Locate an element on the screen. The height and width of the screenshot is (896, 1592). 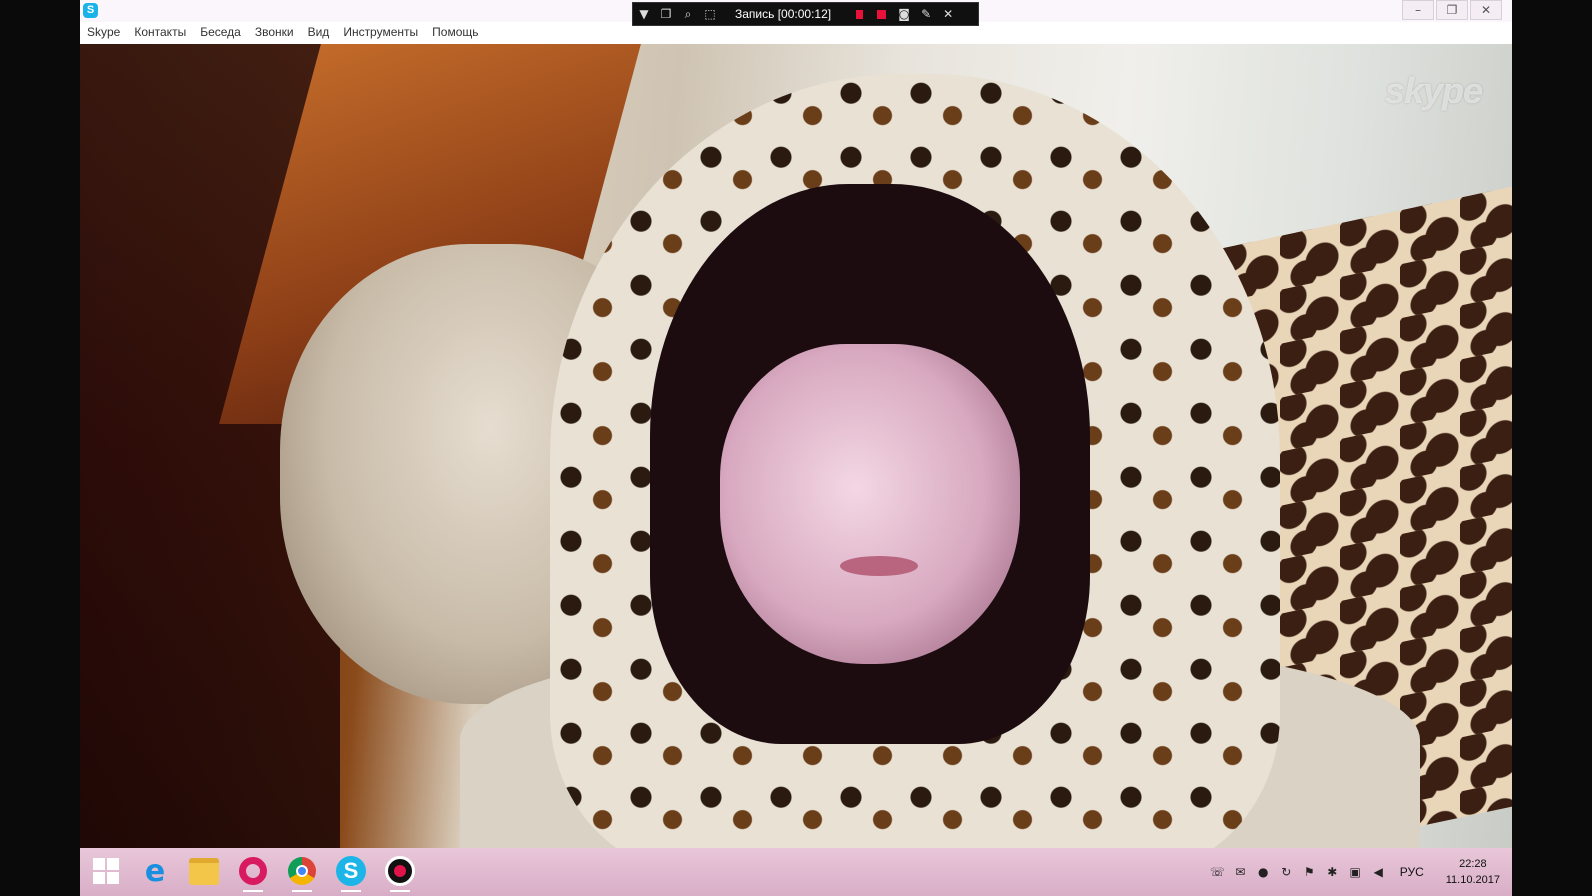
folder-icon is located at coordinates (204, 871).